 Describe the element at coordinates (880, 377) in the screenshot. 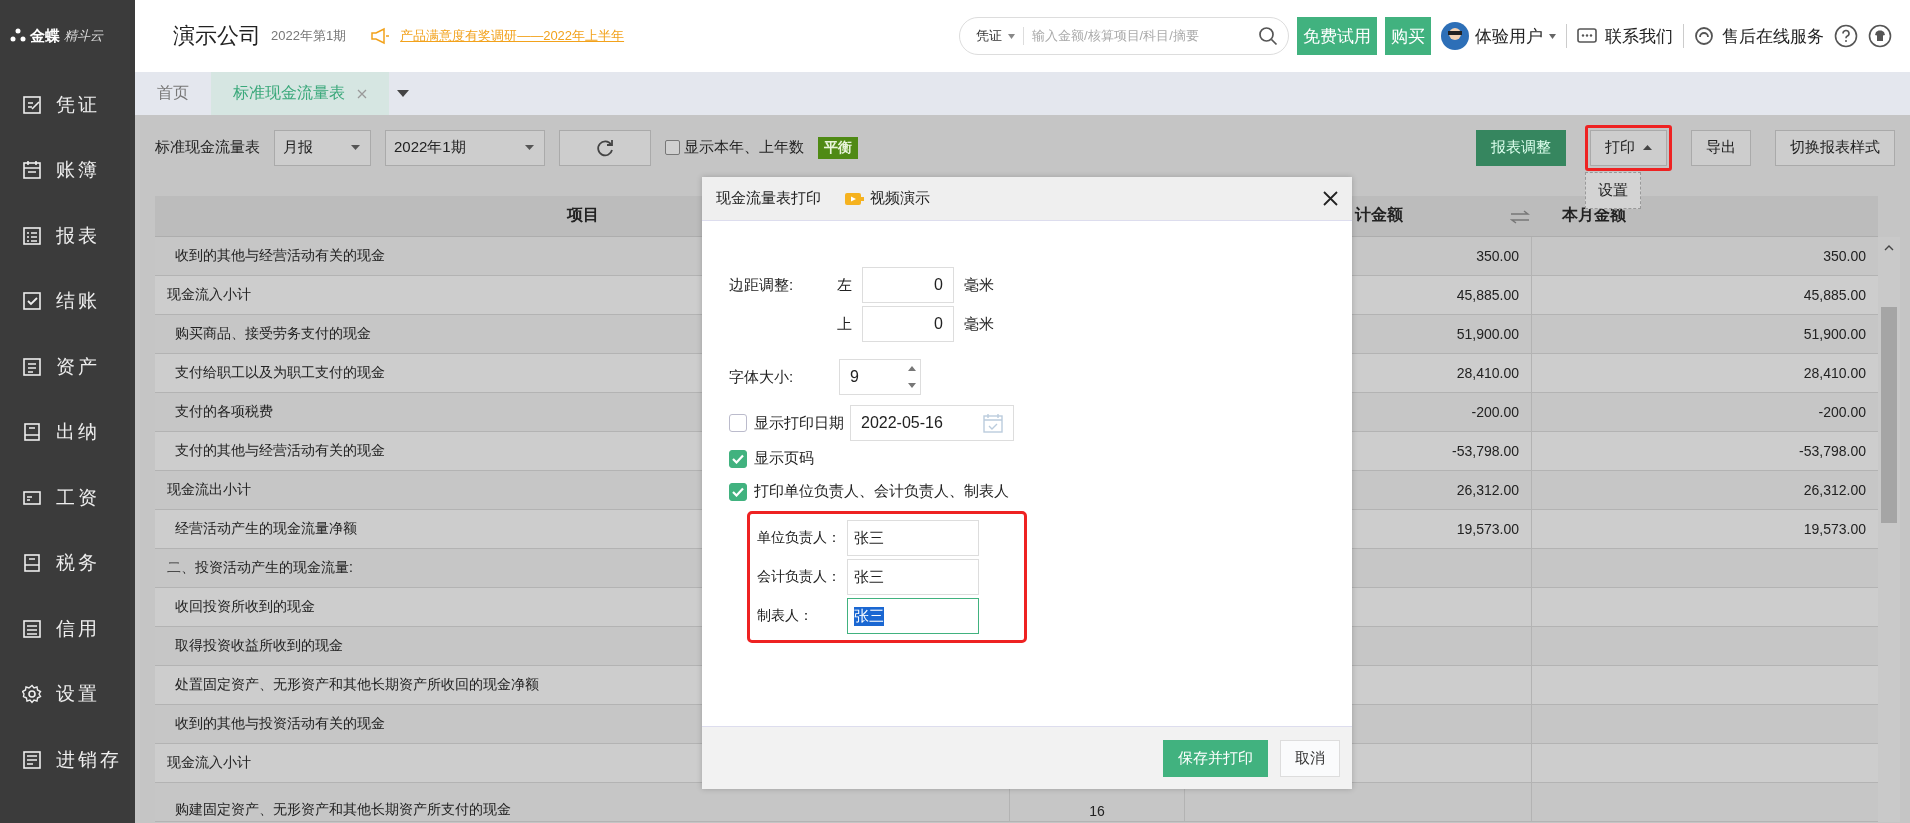

I see `number-spinner: 9` at that location.